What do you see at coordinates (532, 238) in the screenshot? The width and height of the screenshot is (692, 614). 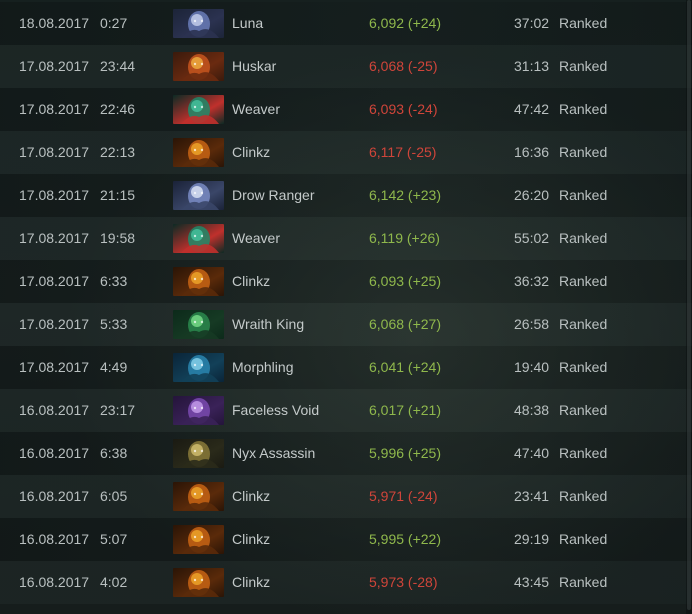 I see `match-duration: 55:02` at bounding box center [532, 238].